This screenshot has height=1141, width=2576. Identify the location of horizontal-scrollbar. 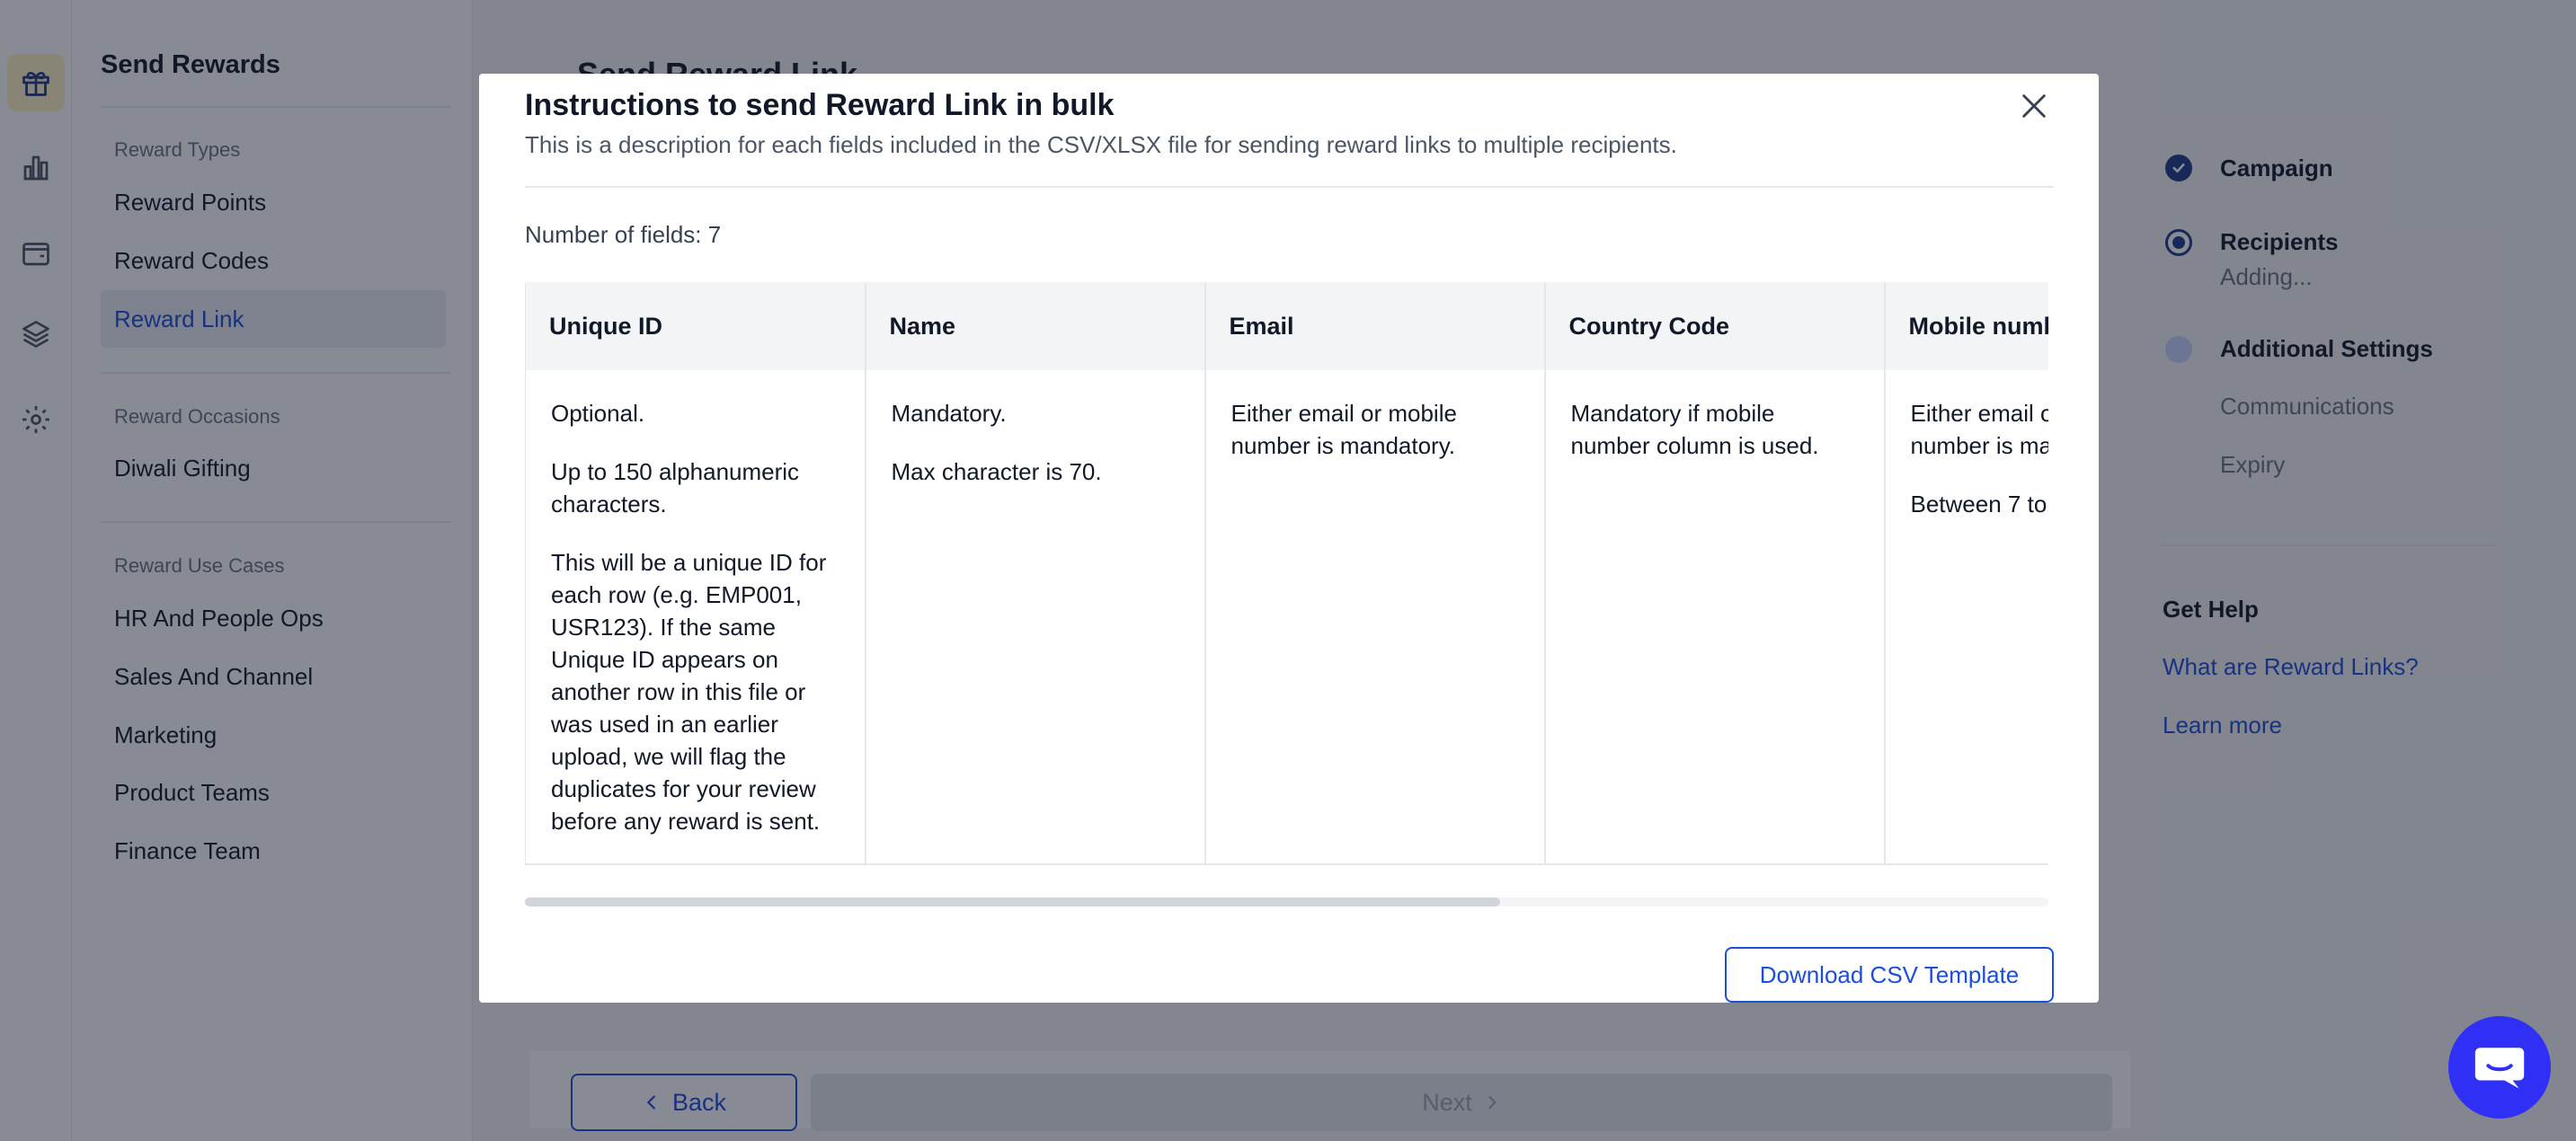
(1286, 902).